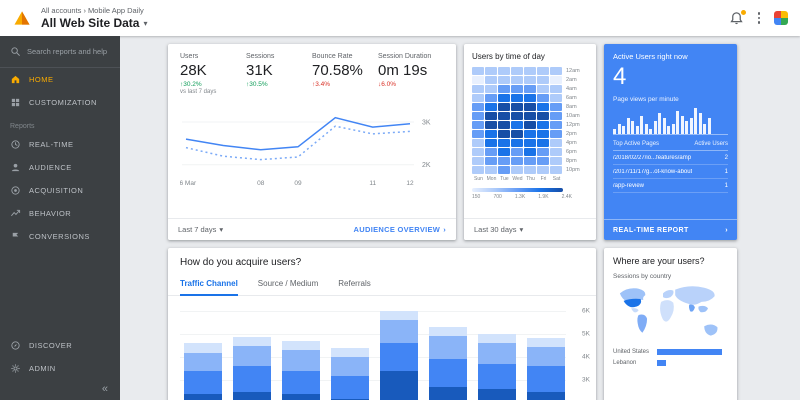  I want to click on svg-text: 11, so click(372, 183).